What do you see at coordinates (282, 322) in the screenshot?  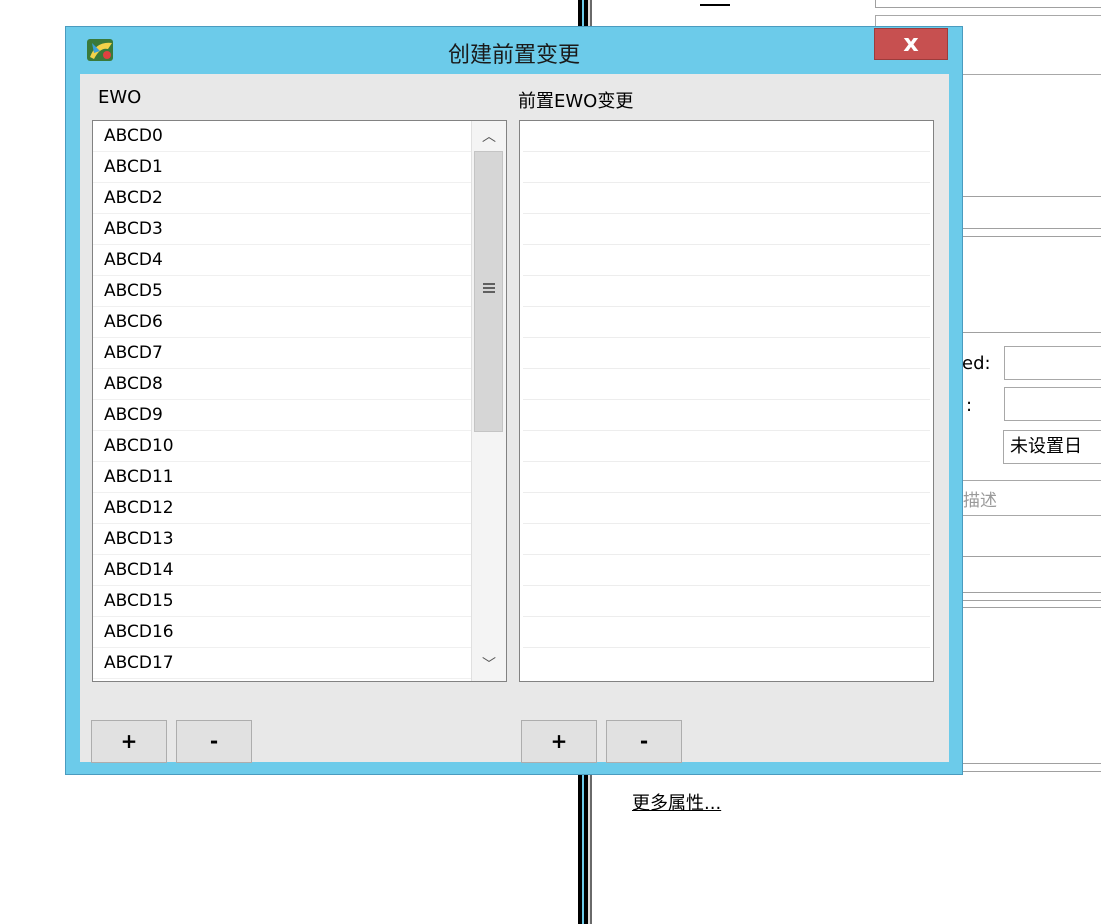 I see `ewo-list-item: ABCD6` at bounding box center [282, 322].